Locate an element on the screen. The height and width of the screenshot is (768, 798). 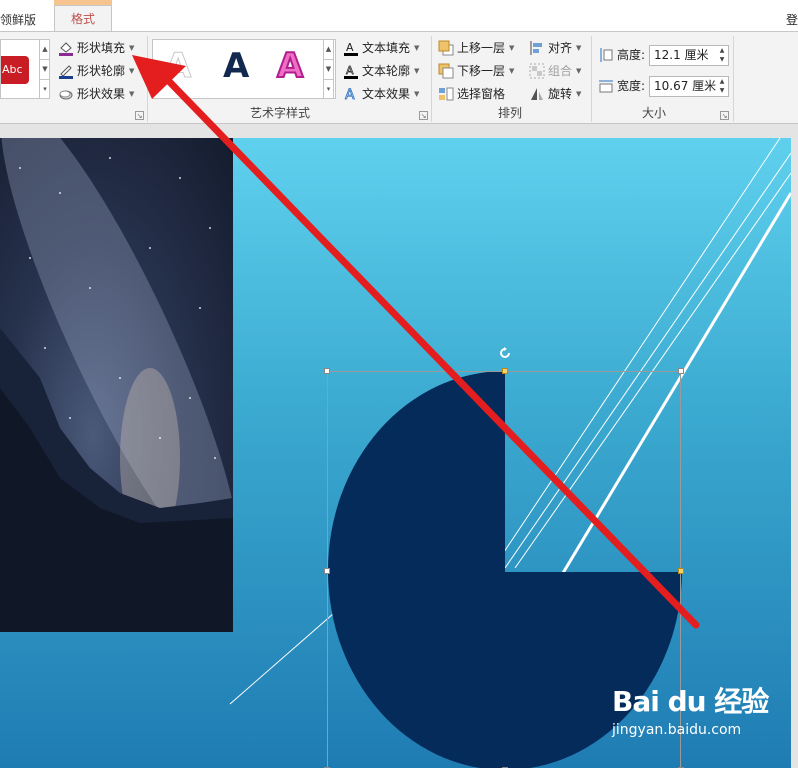
ribbon: Abc ▲ ▼ ▾ 形状填充 ▼ 形状轮廓 ▼ 形状效果 ▼ ↘ A A A ▲ is located at coordinates (399, 77).